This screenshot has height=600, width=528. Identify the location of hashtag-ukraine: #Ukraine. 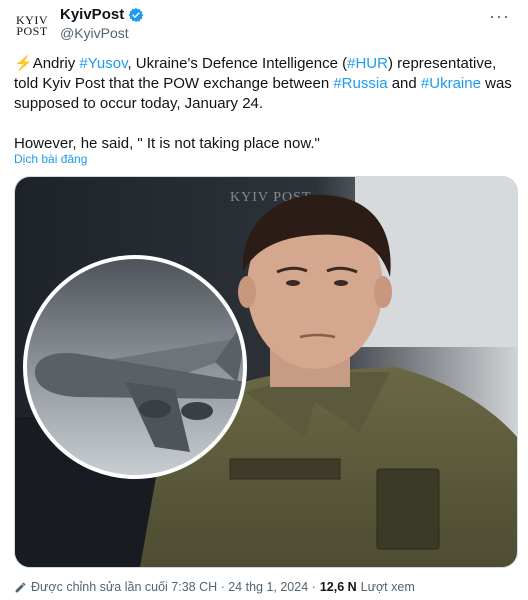
(451, 83).